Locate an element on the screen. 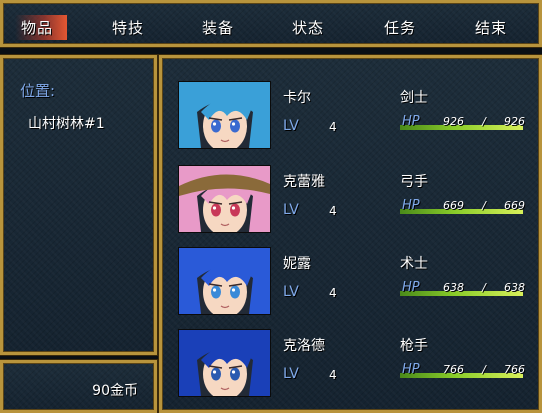  party-member: 克蕾雅 LV 4 弓手 HP 669 / 669 is located at coordinates (355, 199).